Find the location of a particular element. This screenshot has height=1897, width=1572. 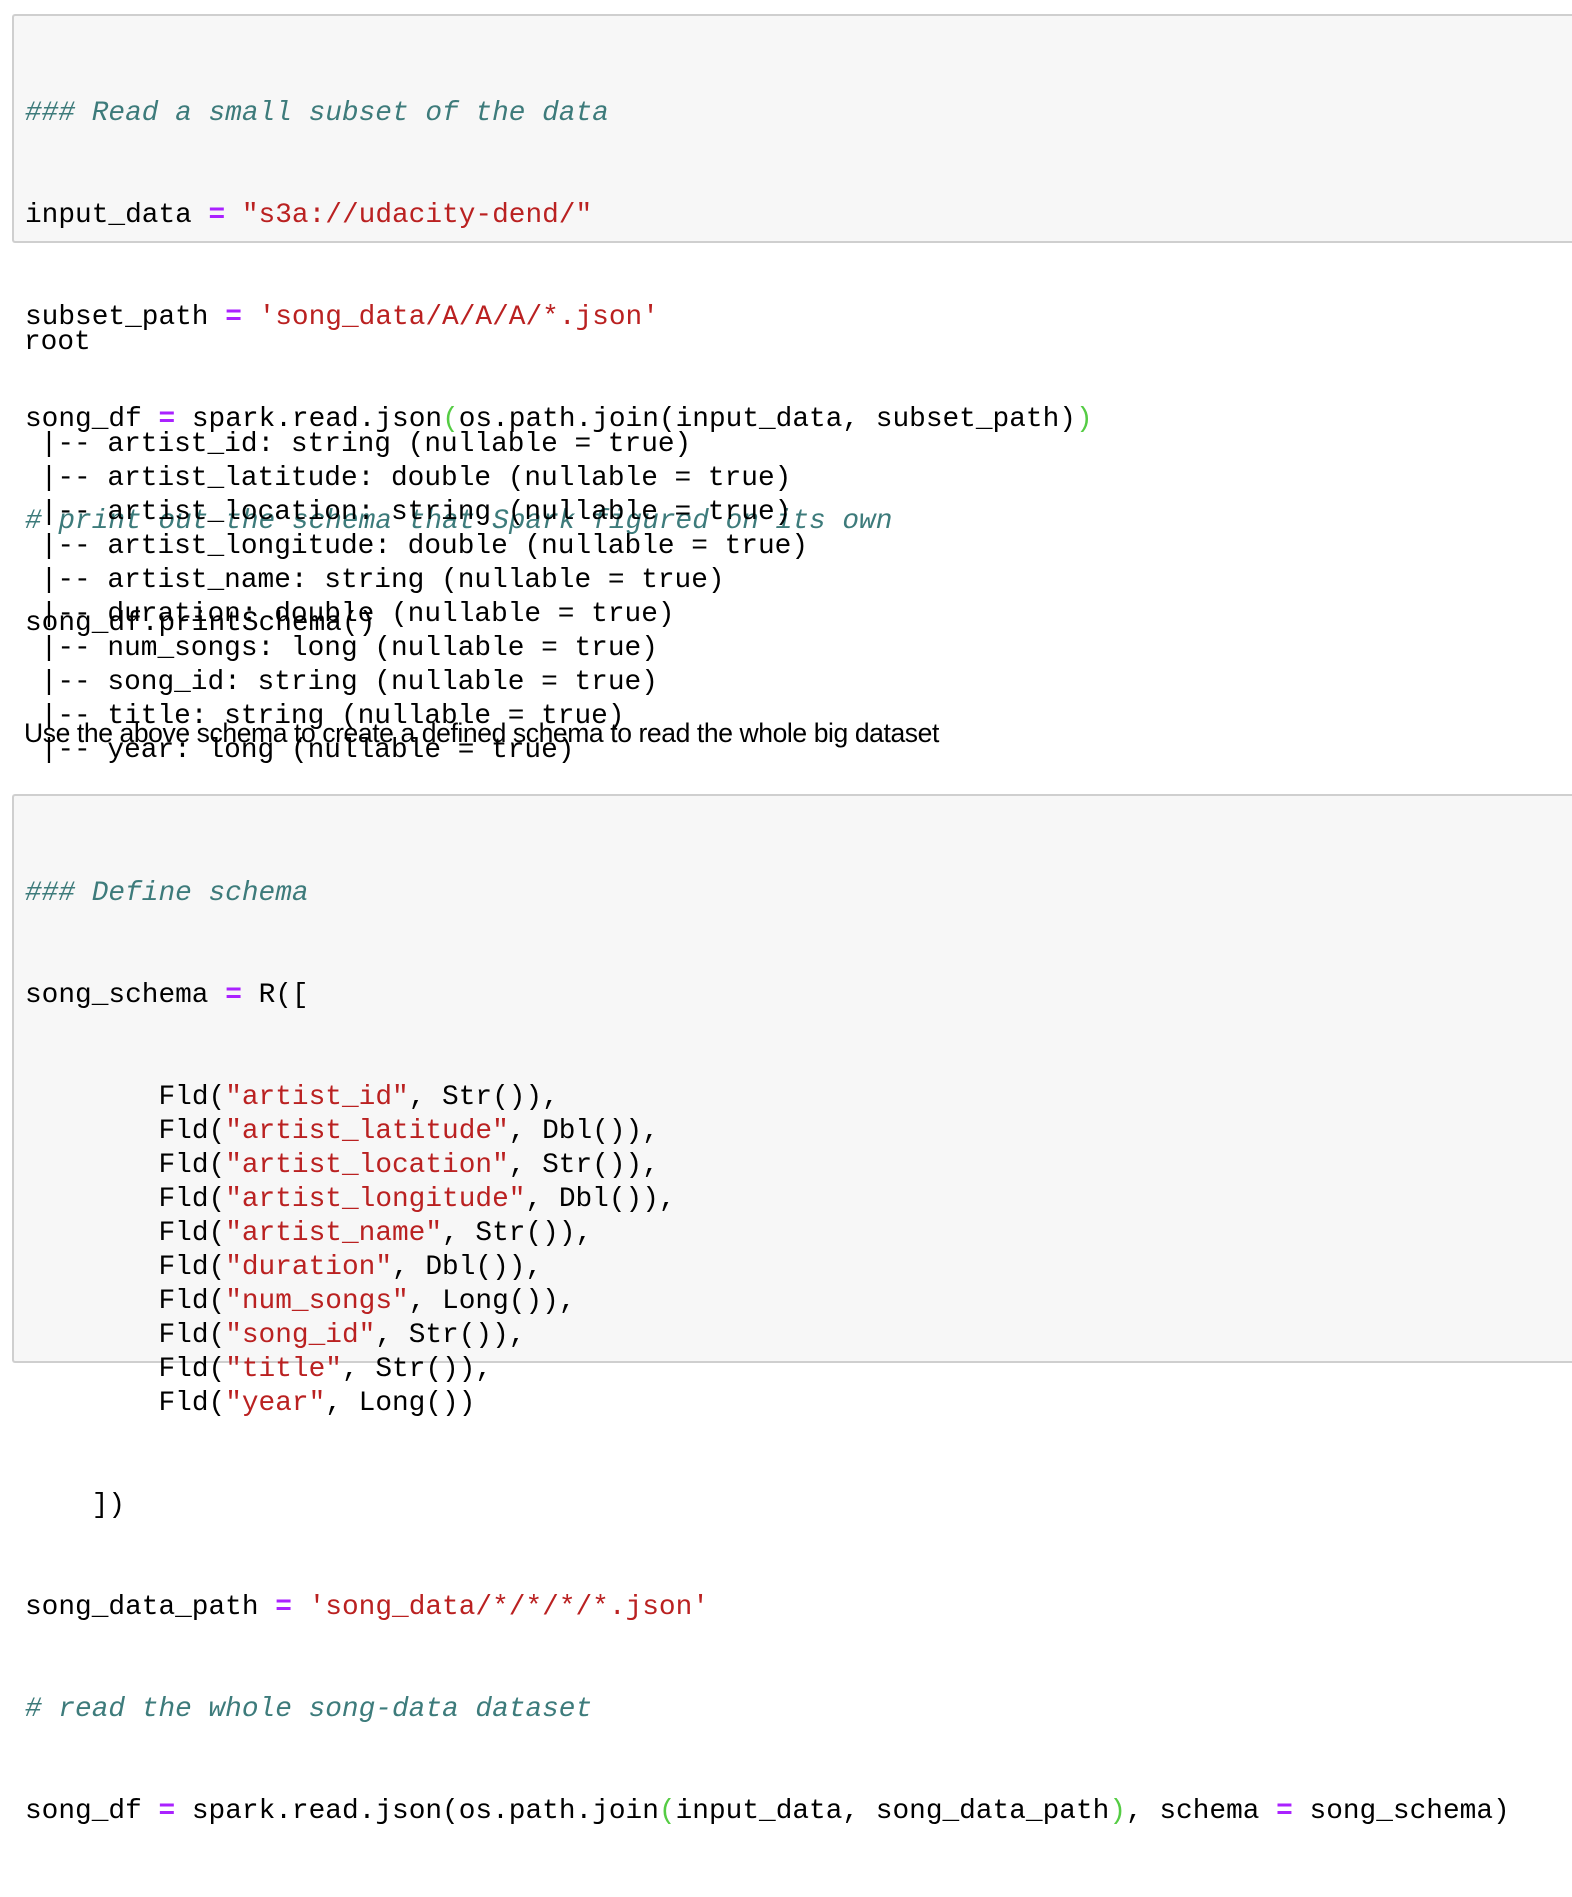

schema-field: |-- artist_id: string (nullable = true) is located at coordinates (358, 444).